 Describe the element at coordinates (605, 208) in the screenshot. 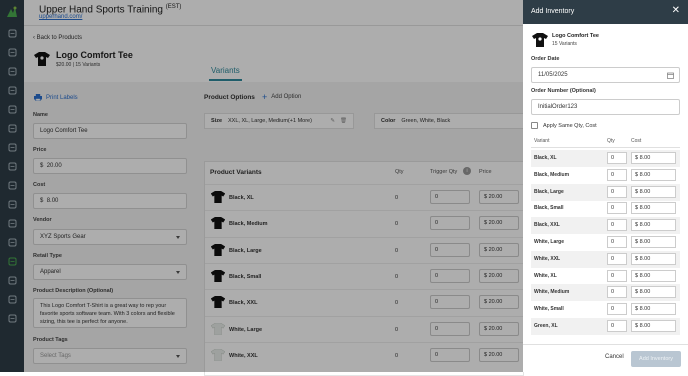

I see `inventory-row: Black, Small 0 $ 8.00` at that location.